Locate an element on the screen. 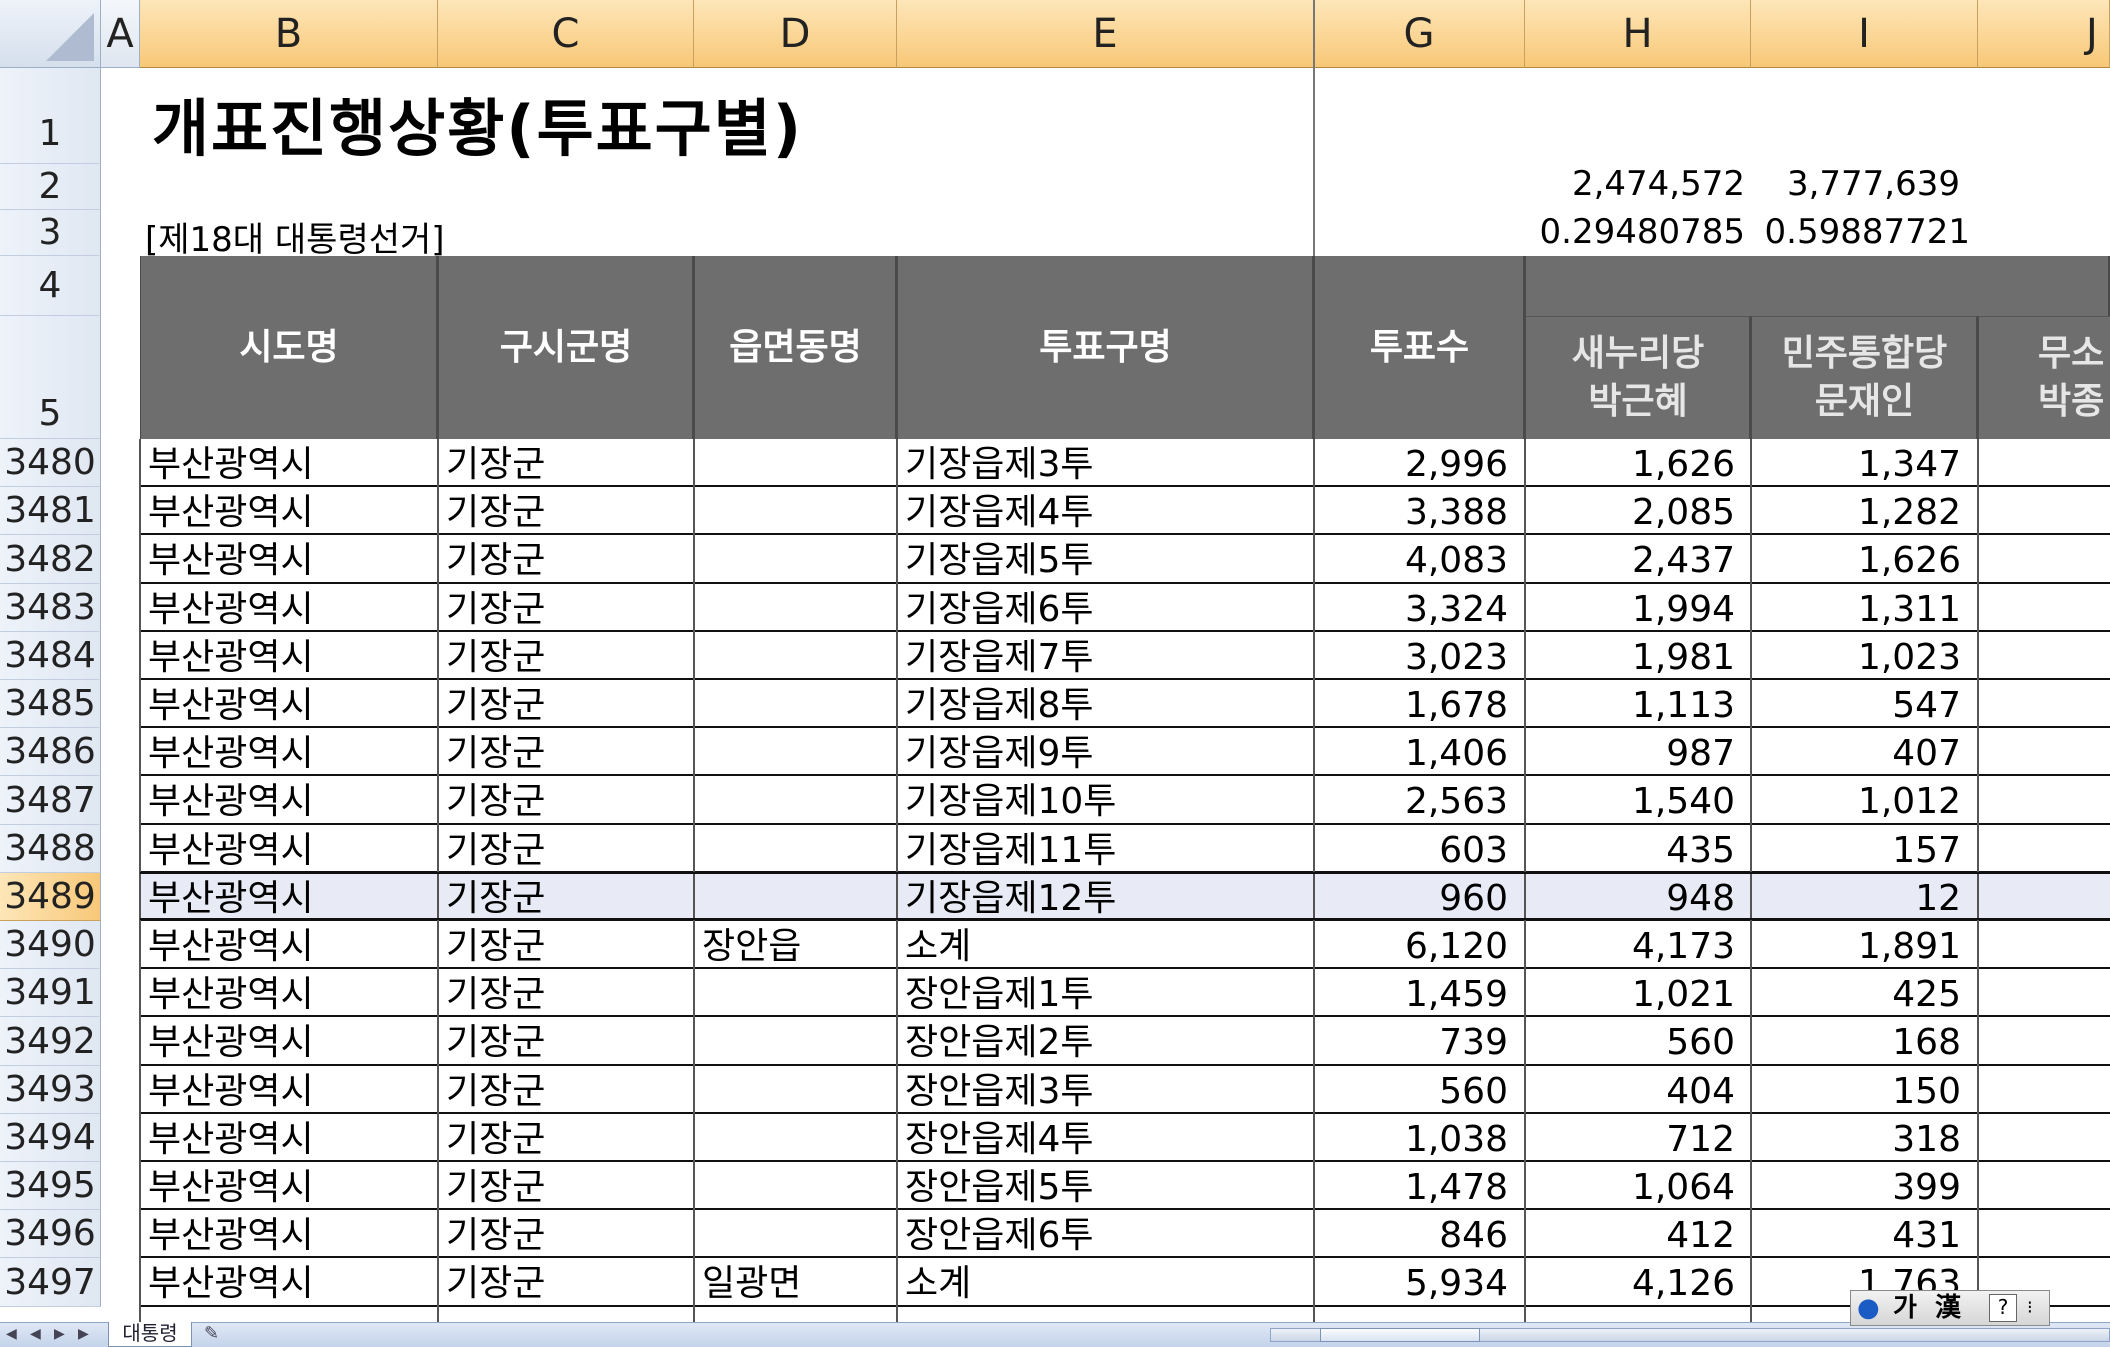 The image size is (2110, 1347). cell-i: 1,282 is located at coordinates (1856, 513).